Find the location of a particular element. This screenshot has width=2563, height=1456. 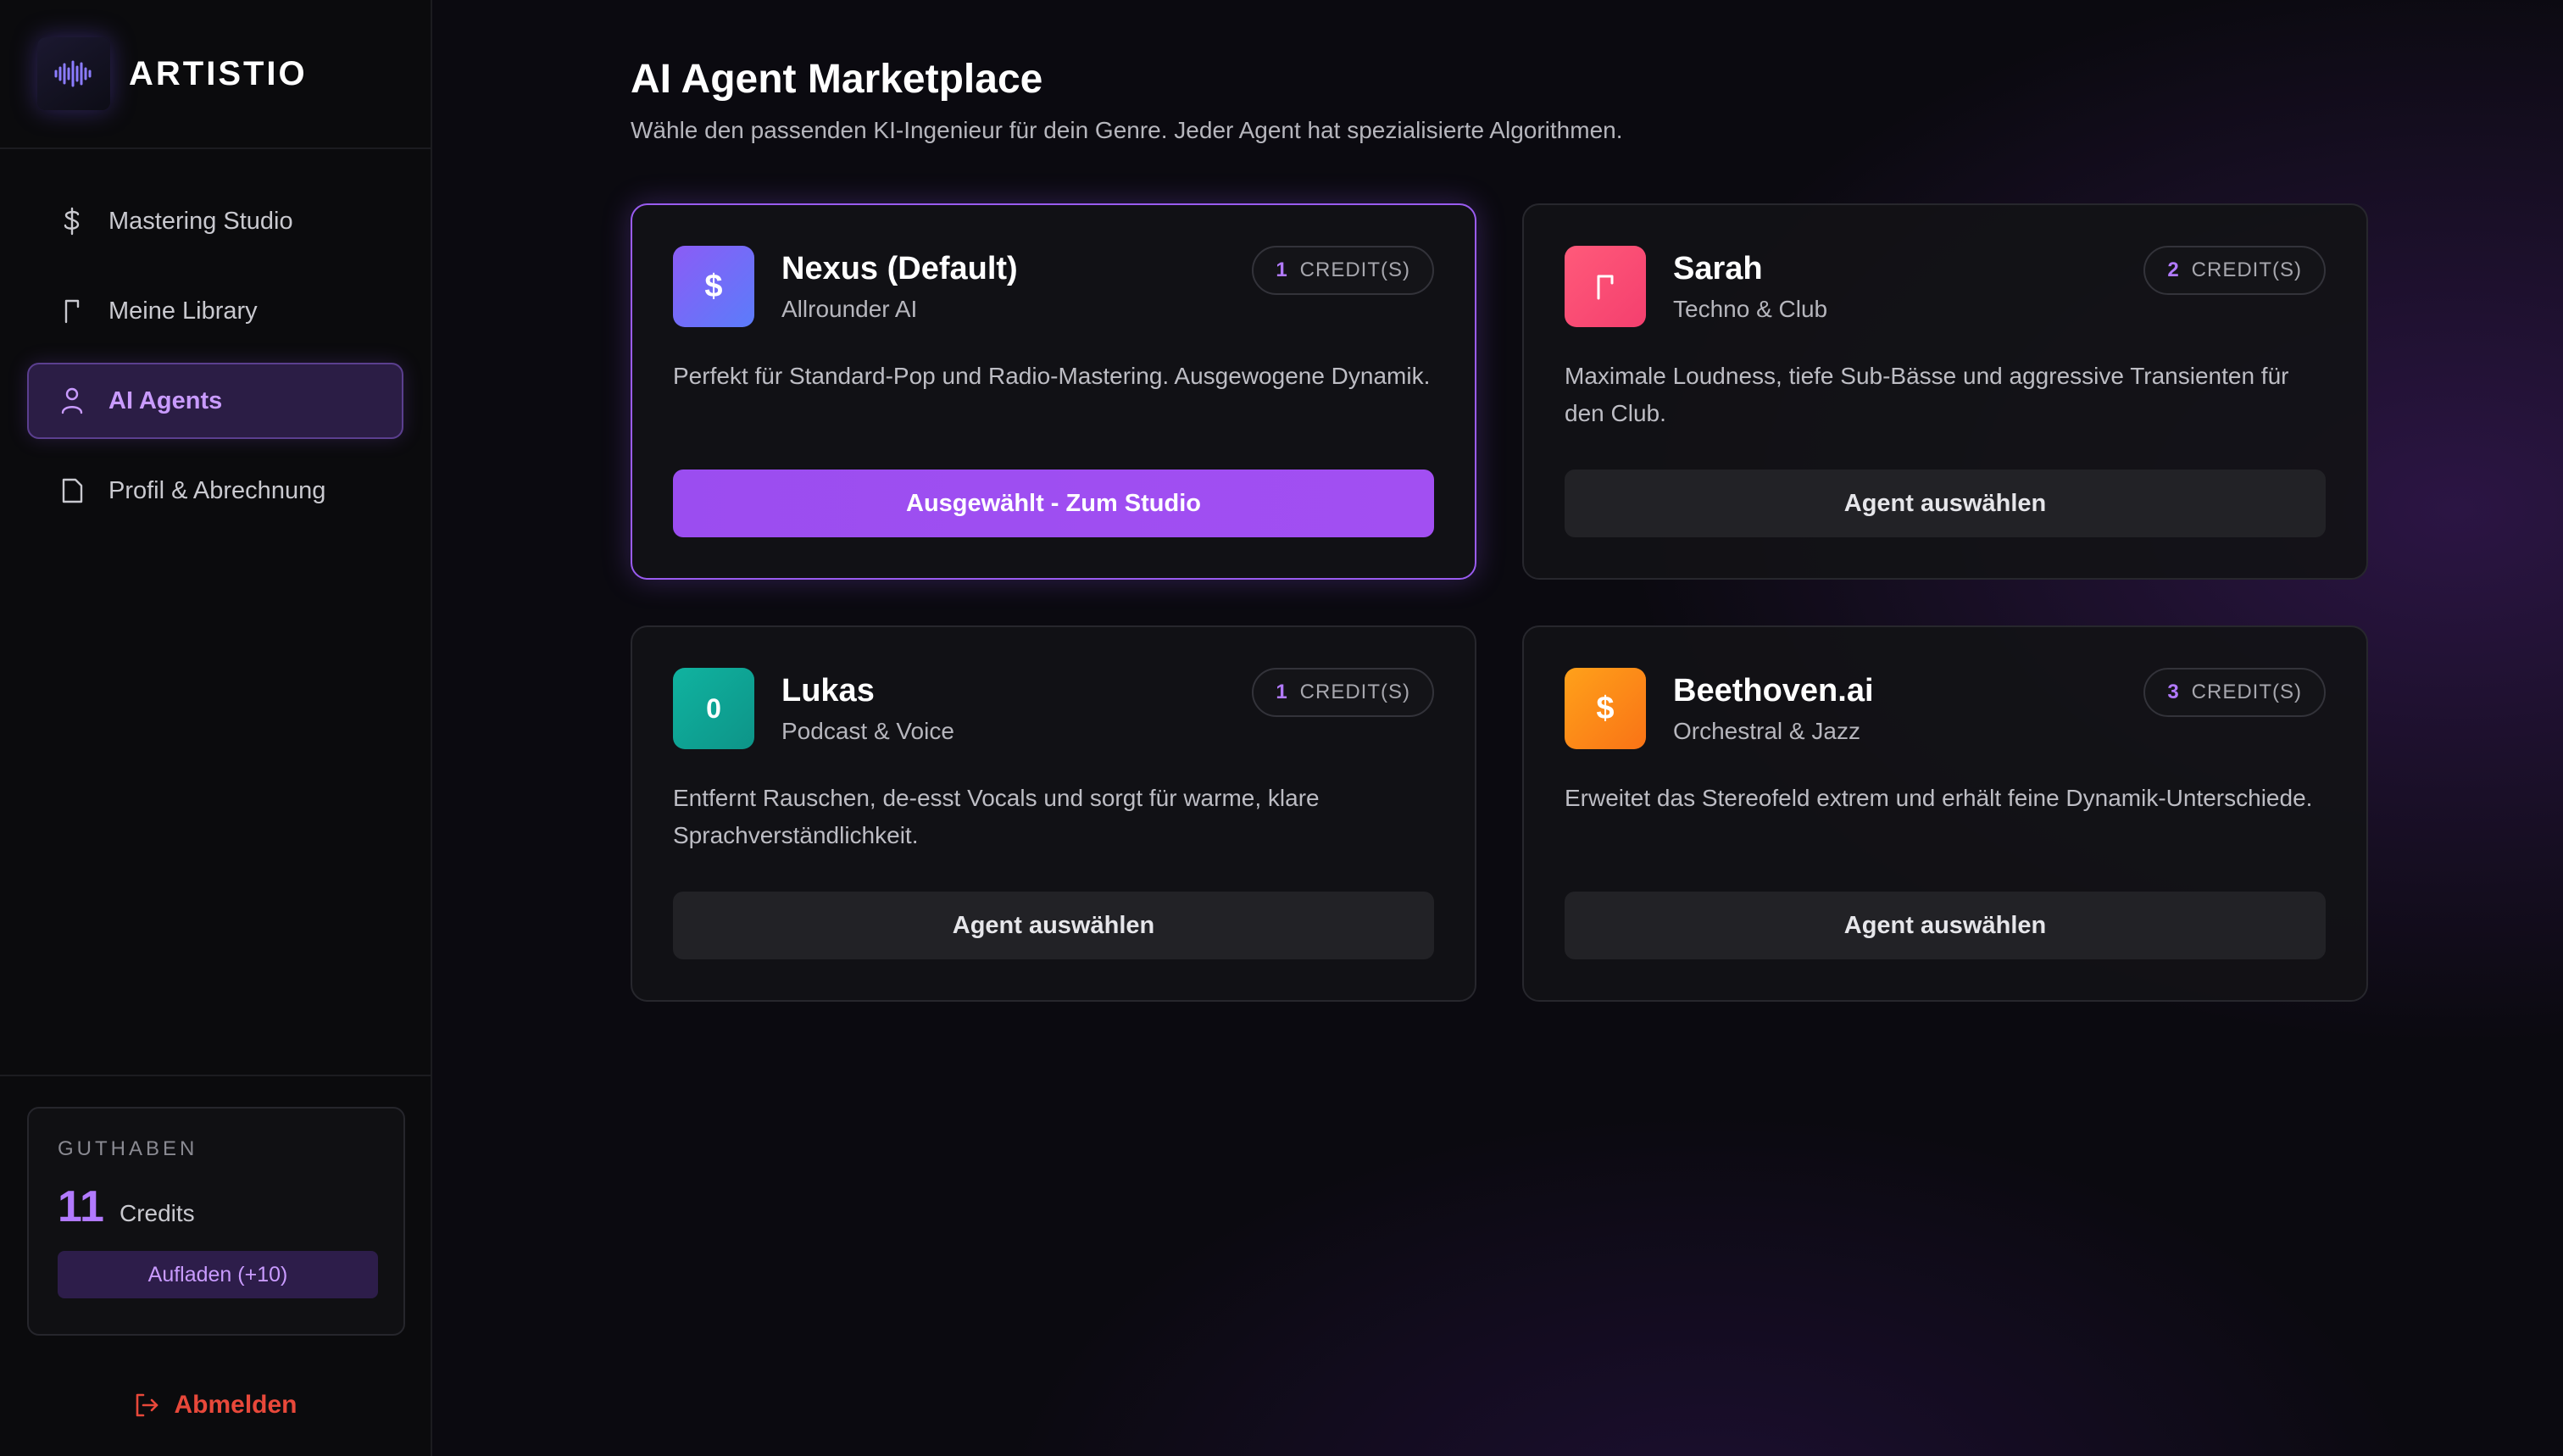

brand-name: ARTISTIO is located at coordinates (218, 73).